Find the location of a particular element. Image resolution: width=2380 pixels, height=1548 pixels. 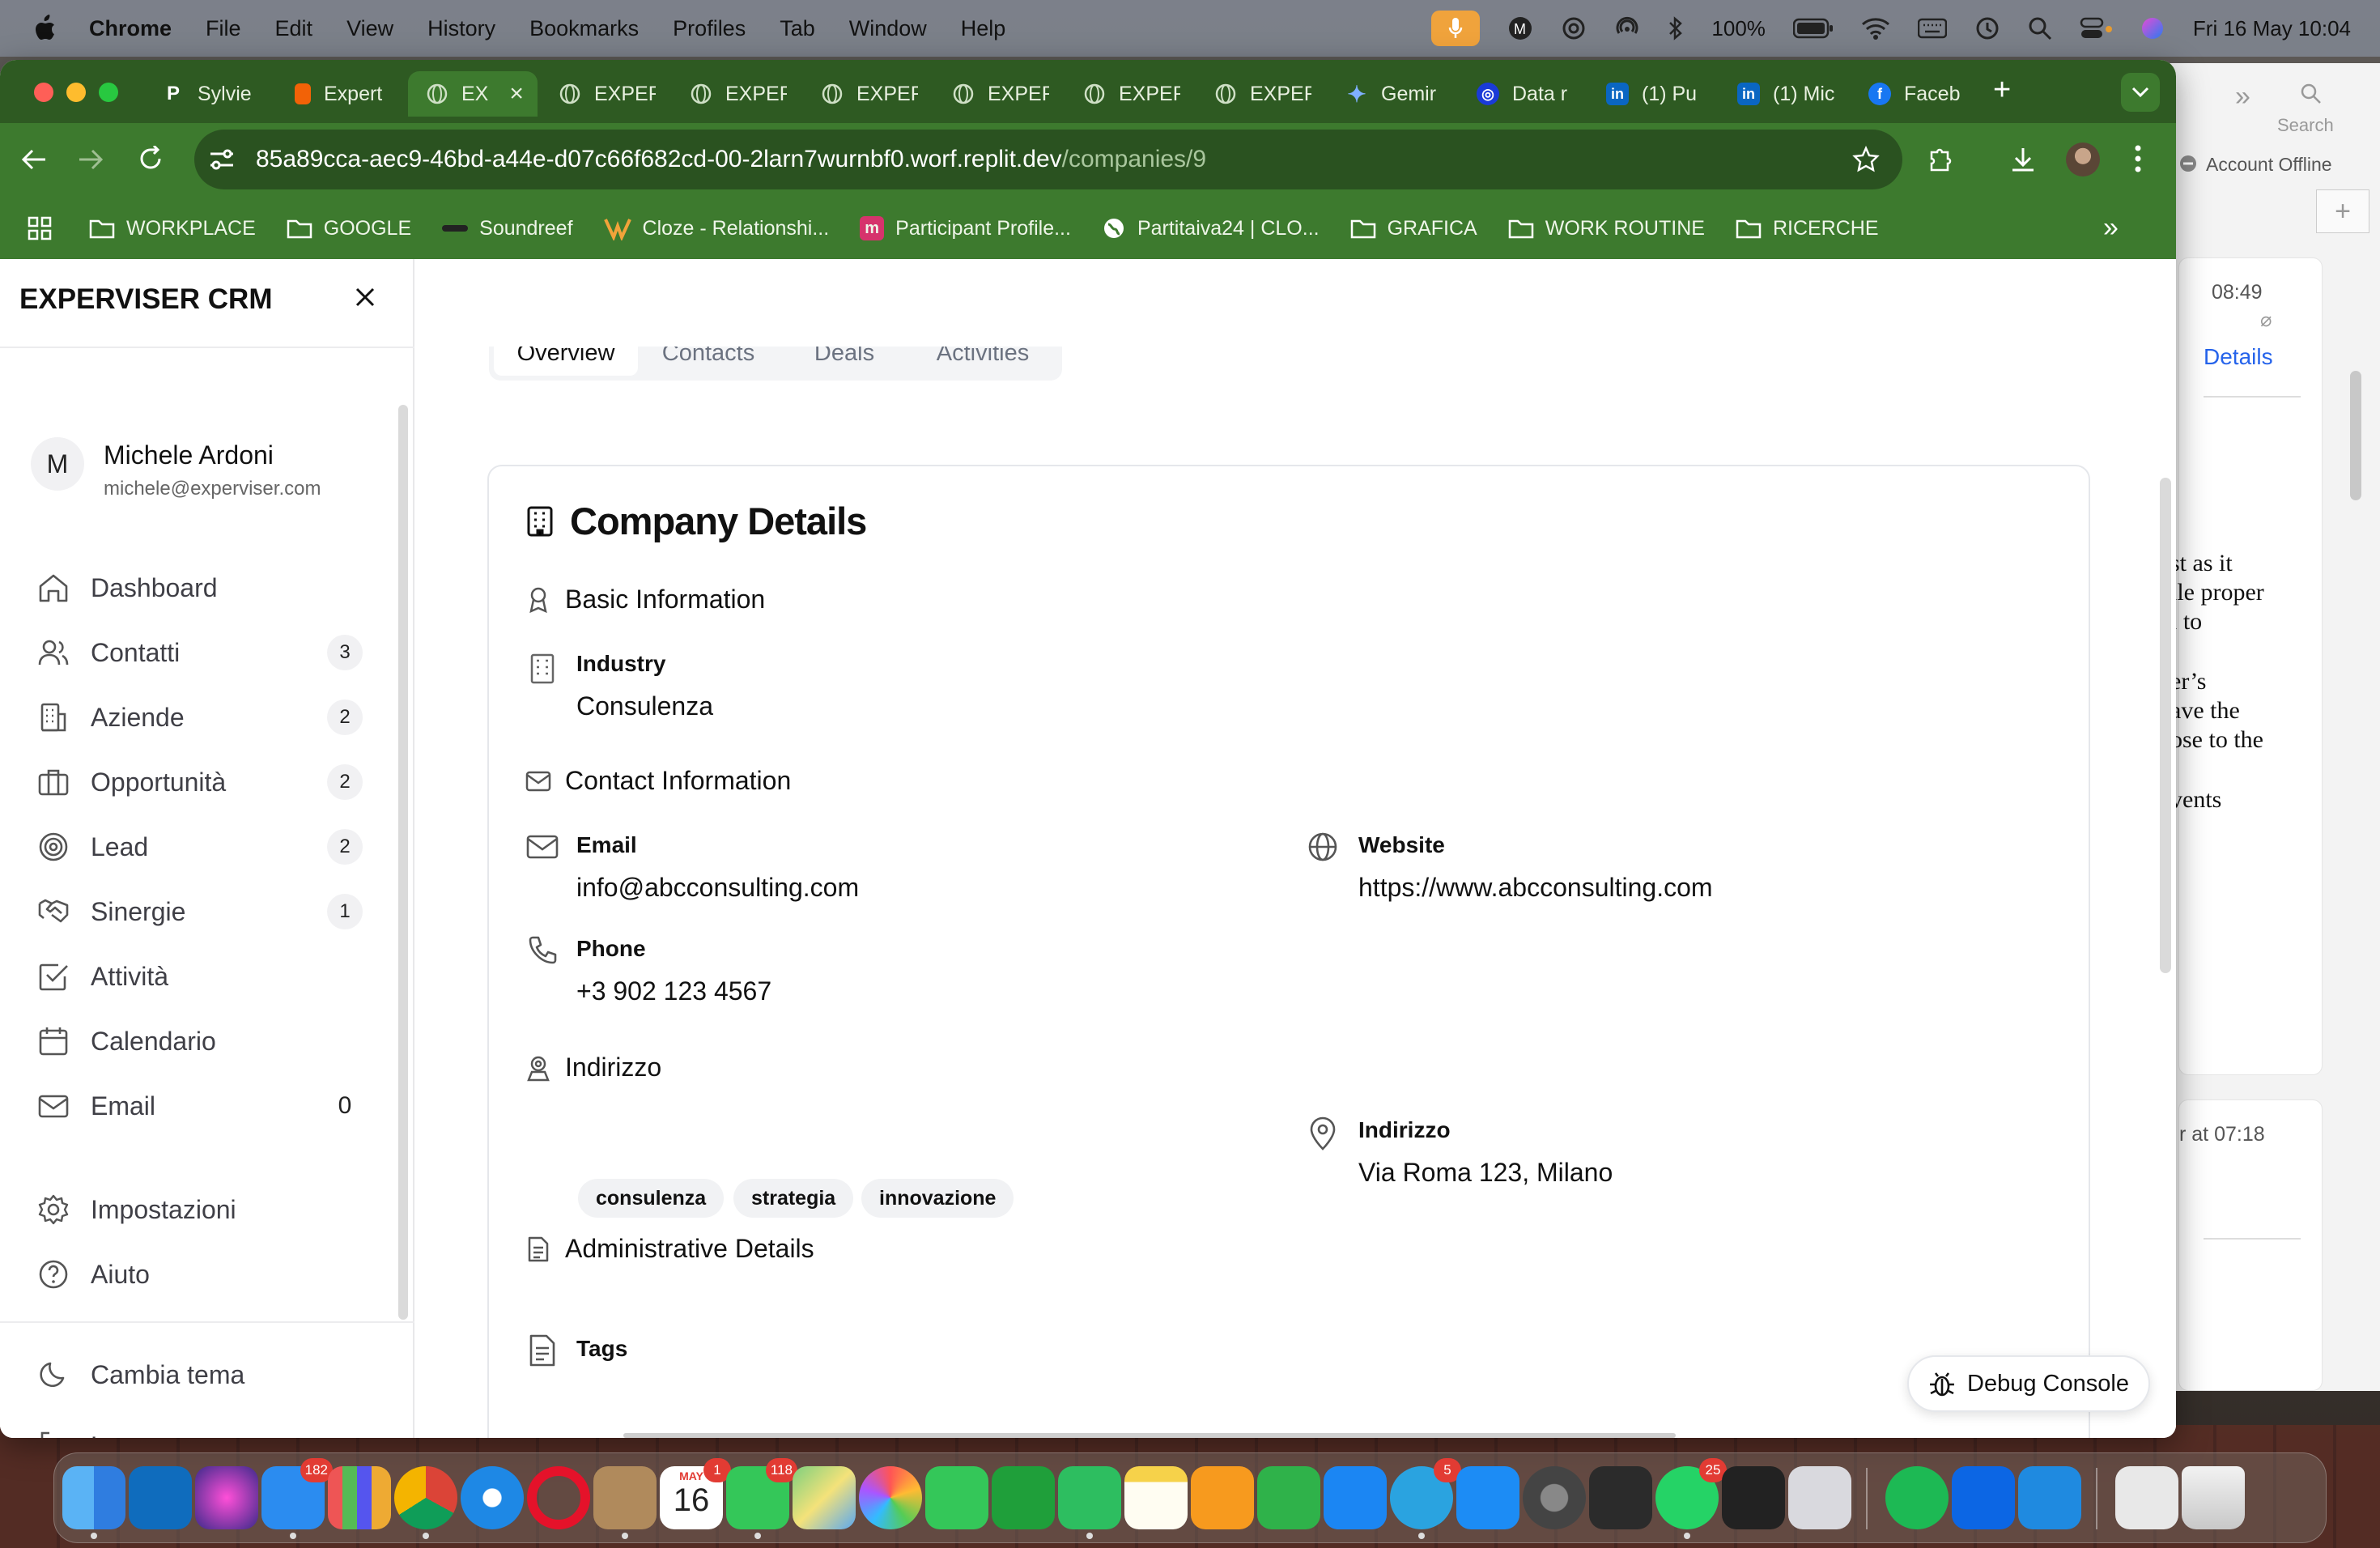

spotlight-search-icon is located at coordinates (2040, 28).